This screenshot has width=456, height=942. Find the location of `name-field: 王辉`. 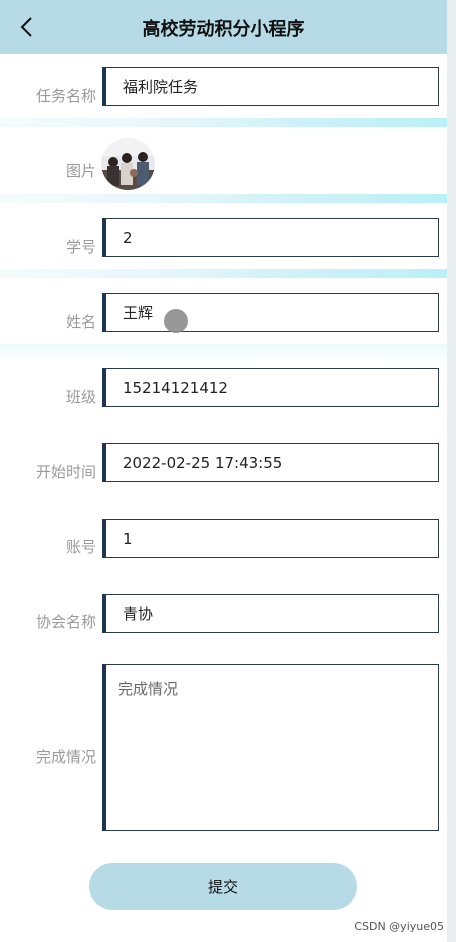

name-field: 王辉 is located at coordinates (270, 312).